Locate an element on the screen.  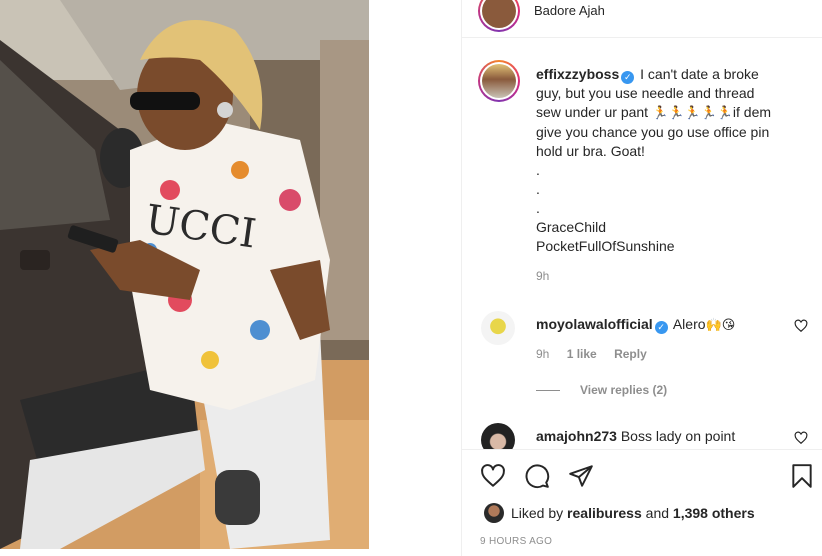
share-icon is located at coordinates (581, 476).